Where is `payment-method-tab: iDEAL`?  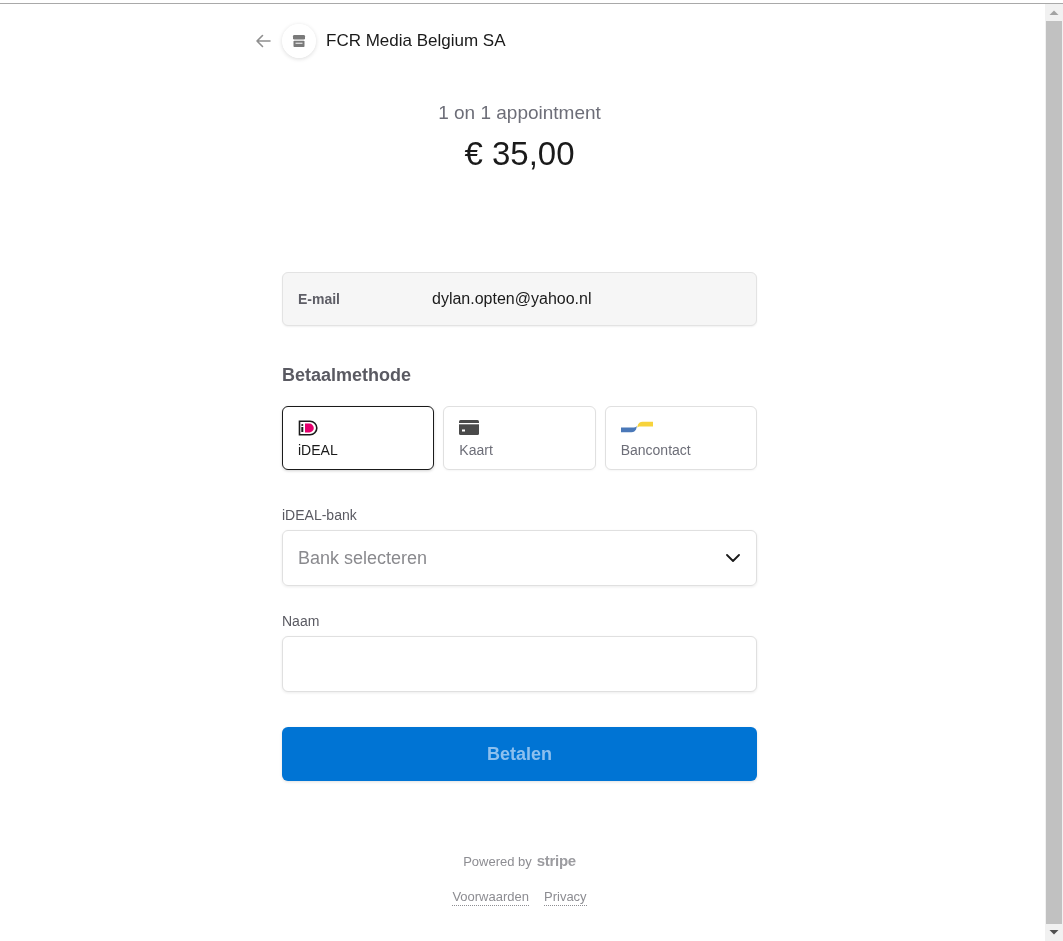
payment-method-tab: iDEAL is located at coordinates (358, 438).